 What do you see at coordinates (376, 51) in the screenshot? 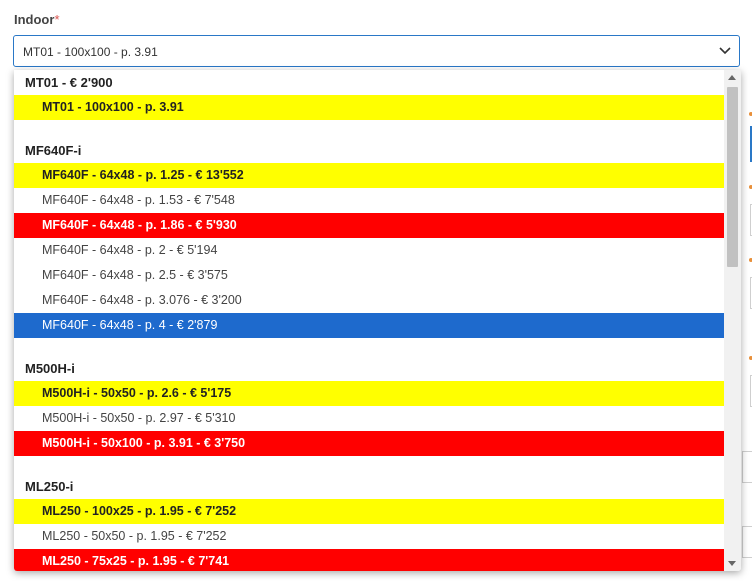
I see `indoor-select: MT01 - 100x100 - p. 3.91` at bounding box center [376, 51].